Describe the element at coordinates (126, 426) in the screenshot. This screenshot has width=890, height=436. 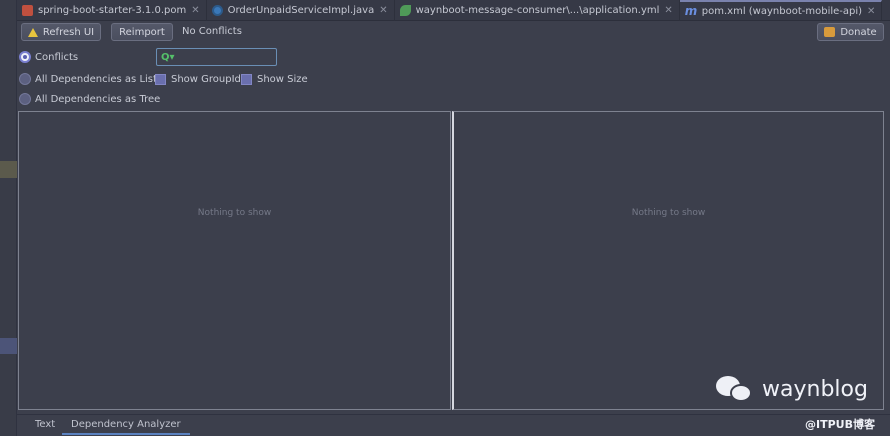
I see `tab-dependency-analyzer: Dependency Analyzer` at that location.